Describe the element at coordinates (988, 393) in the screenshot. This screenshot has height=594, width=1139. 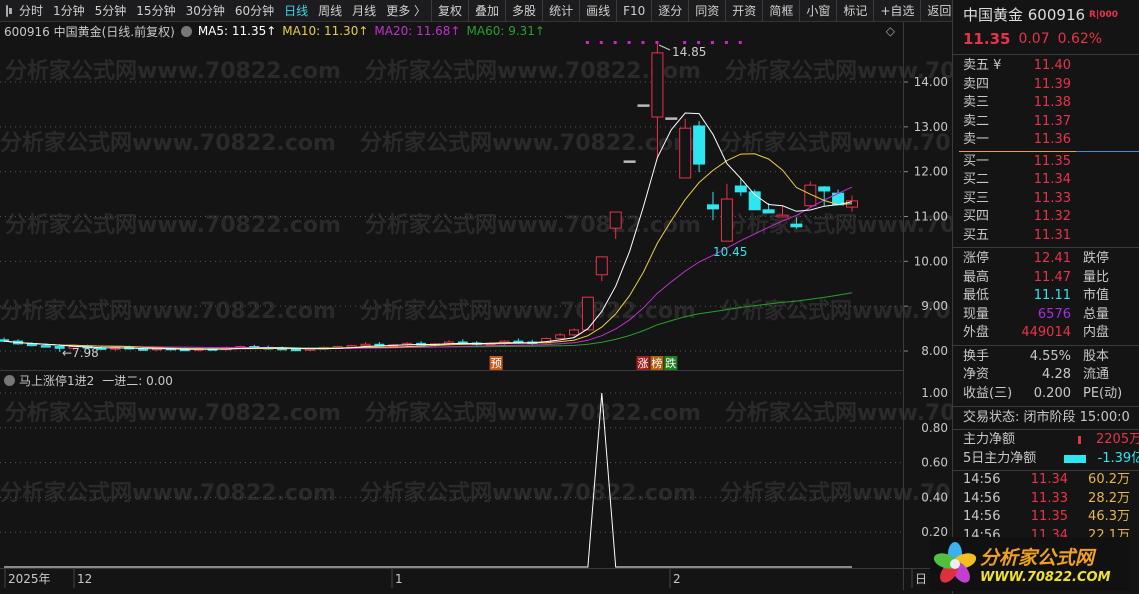
I see `stat-label: 收益(三)` at that location.